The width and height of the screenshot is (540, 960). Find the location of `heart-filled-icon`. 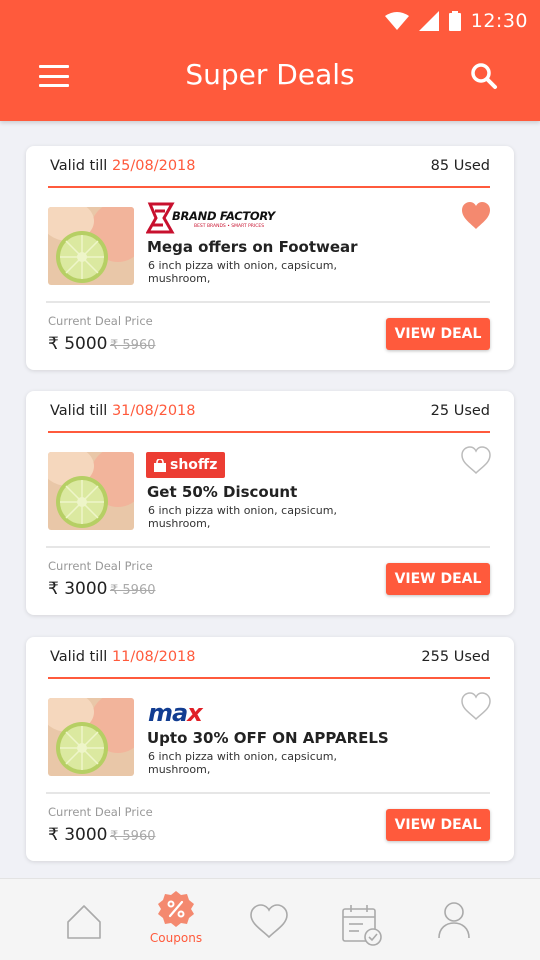

heart-filled-icon is located at coordinates (476, 215).